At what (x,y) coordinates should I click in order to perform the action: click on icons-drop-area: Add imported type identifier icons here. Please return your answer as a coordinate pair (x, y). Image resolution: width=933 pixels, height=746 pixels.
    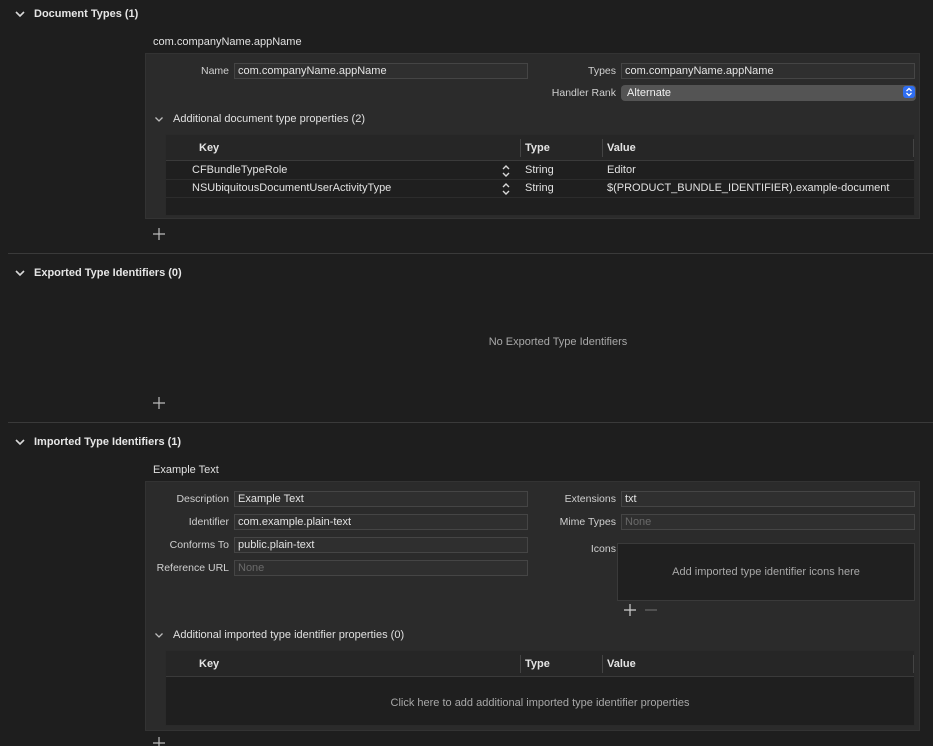
    Looking at the image, I should click on (766, 572).